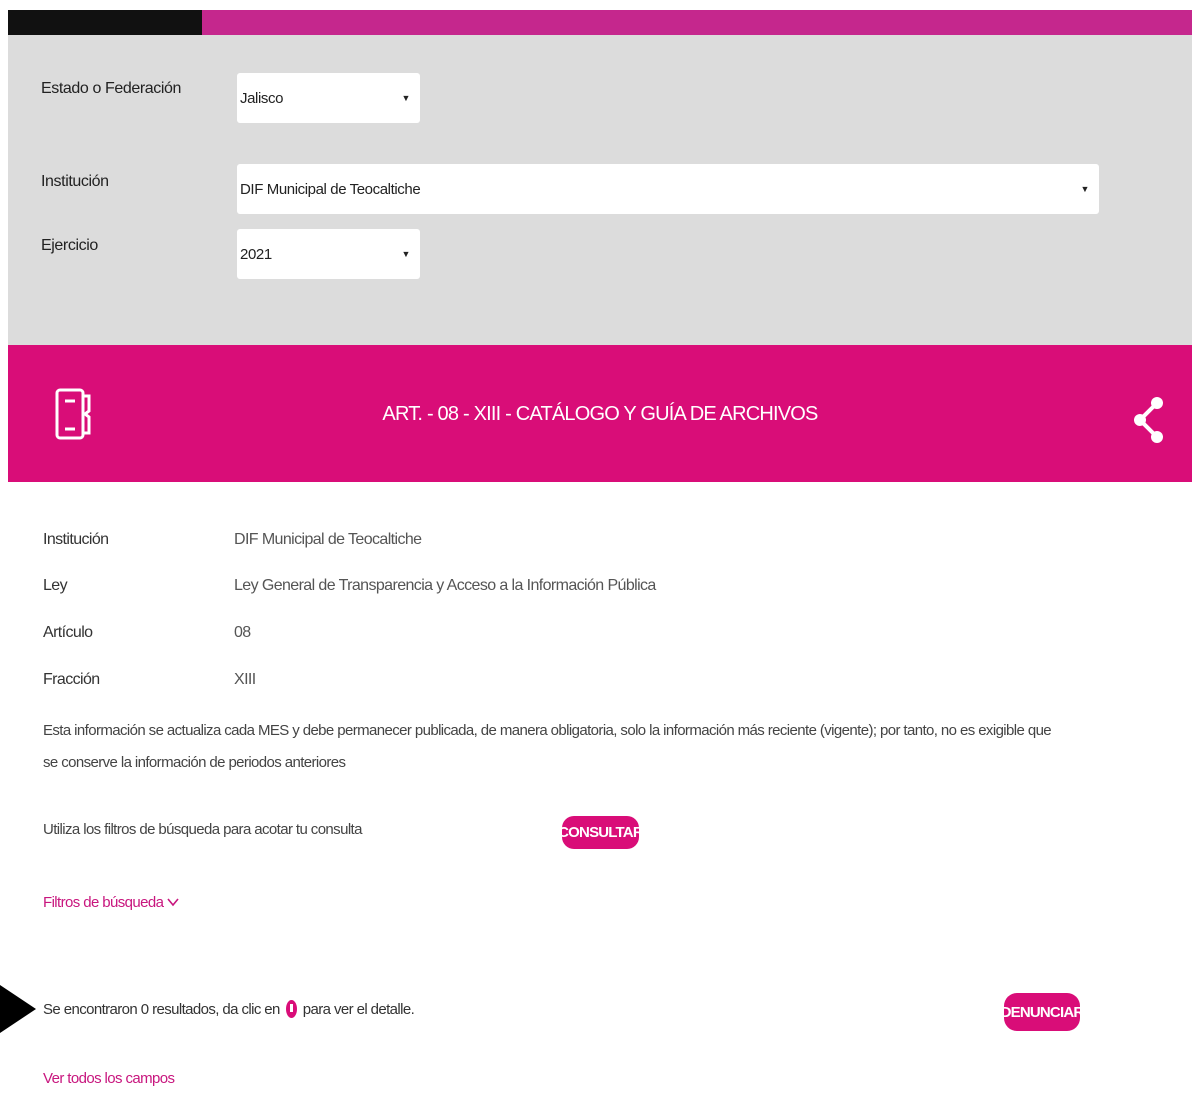 Image resolution: width=1192 pixels, height=1114 pixels. Describe the element at coordinates (111, 88) in the screenshot. I see `estado-label: Estado o Federación` at that location.